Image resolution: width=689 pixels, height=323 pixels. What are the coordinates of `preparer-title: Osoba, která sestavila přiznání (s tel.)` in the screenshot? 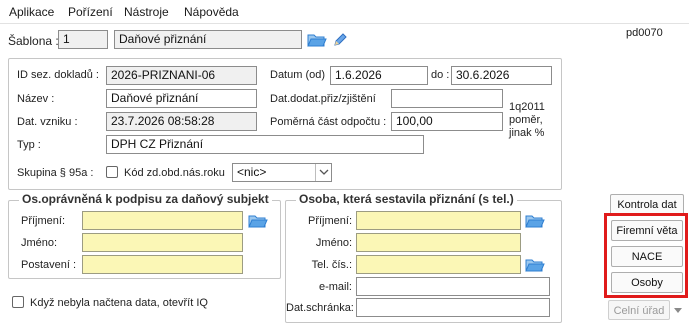 It's located at (406, 199).